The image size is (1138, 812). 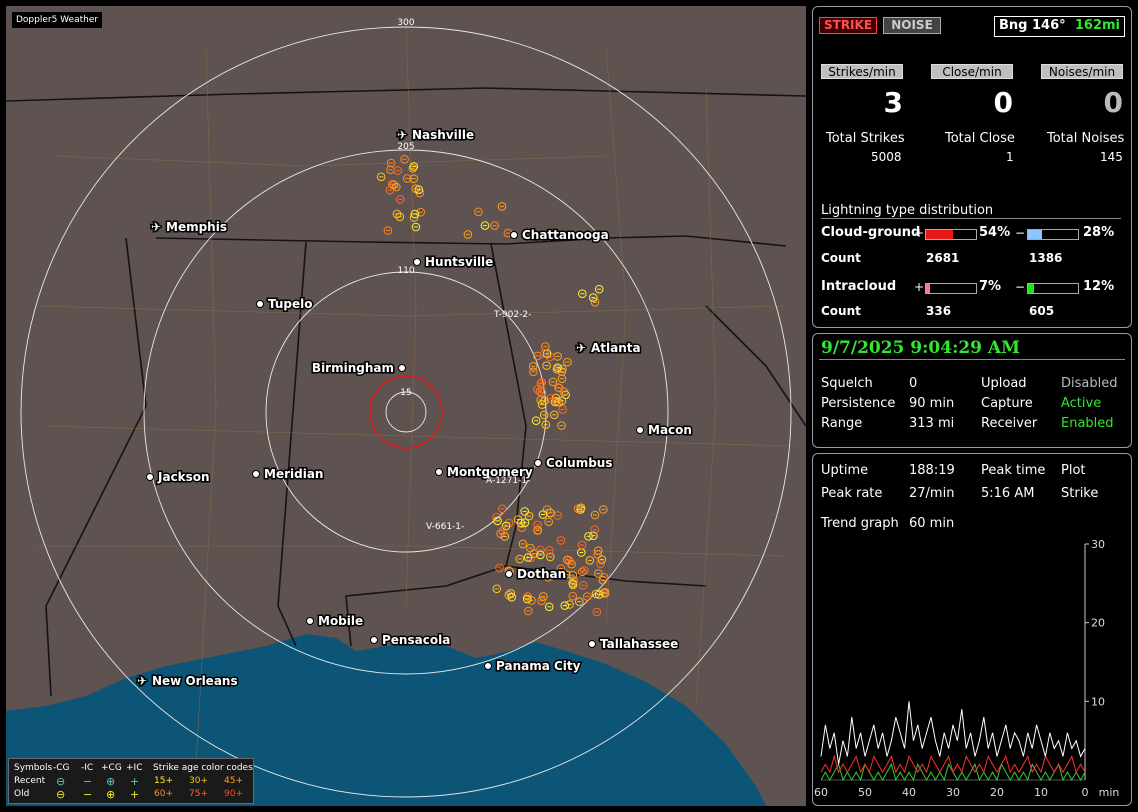 I want to click on total-strikes-value: 5008, so click(x=886, y=157).